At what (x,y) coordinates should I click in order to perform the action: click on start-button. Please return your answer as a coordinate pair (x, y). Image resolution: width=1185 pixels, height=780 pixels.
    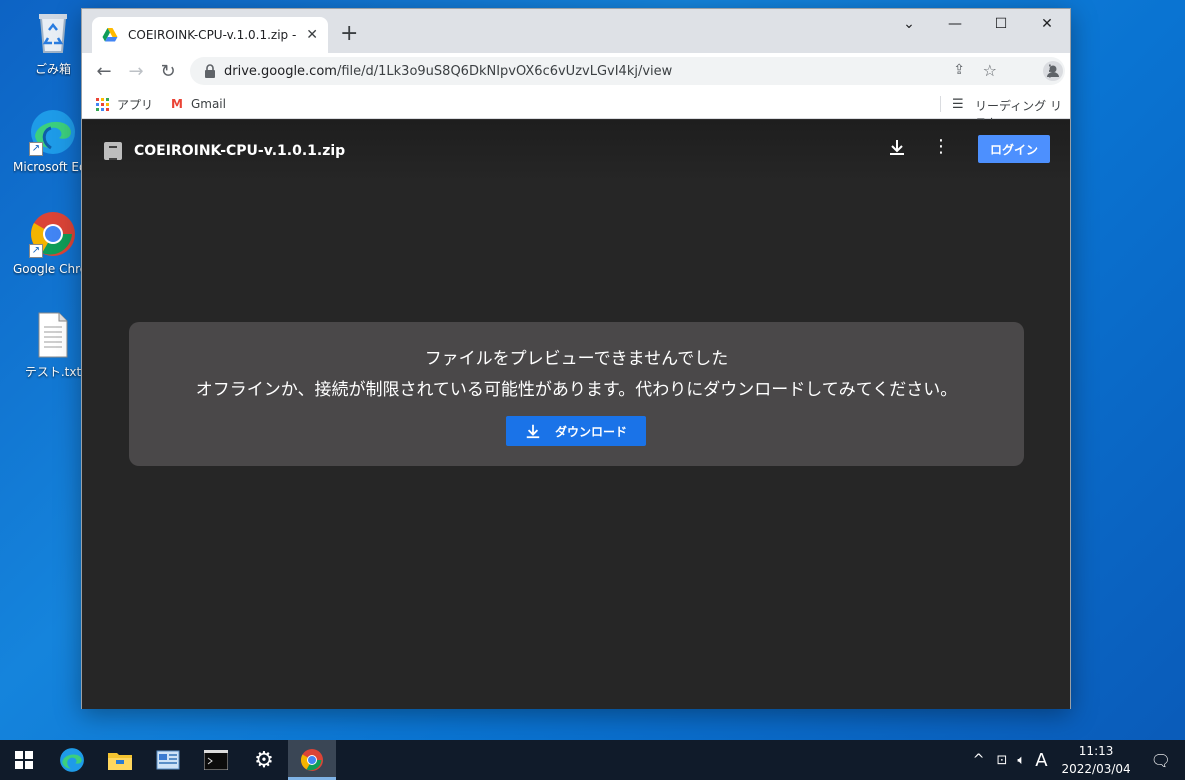
    Looking at the image, I should click on (24, 760).